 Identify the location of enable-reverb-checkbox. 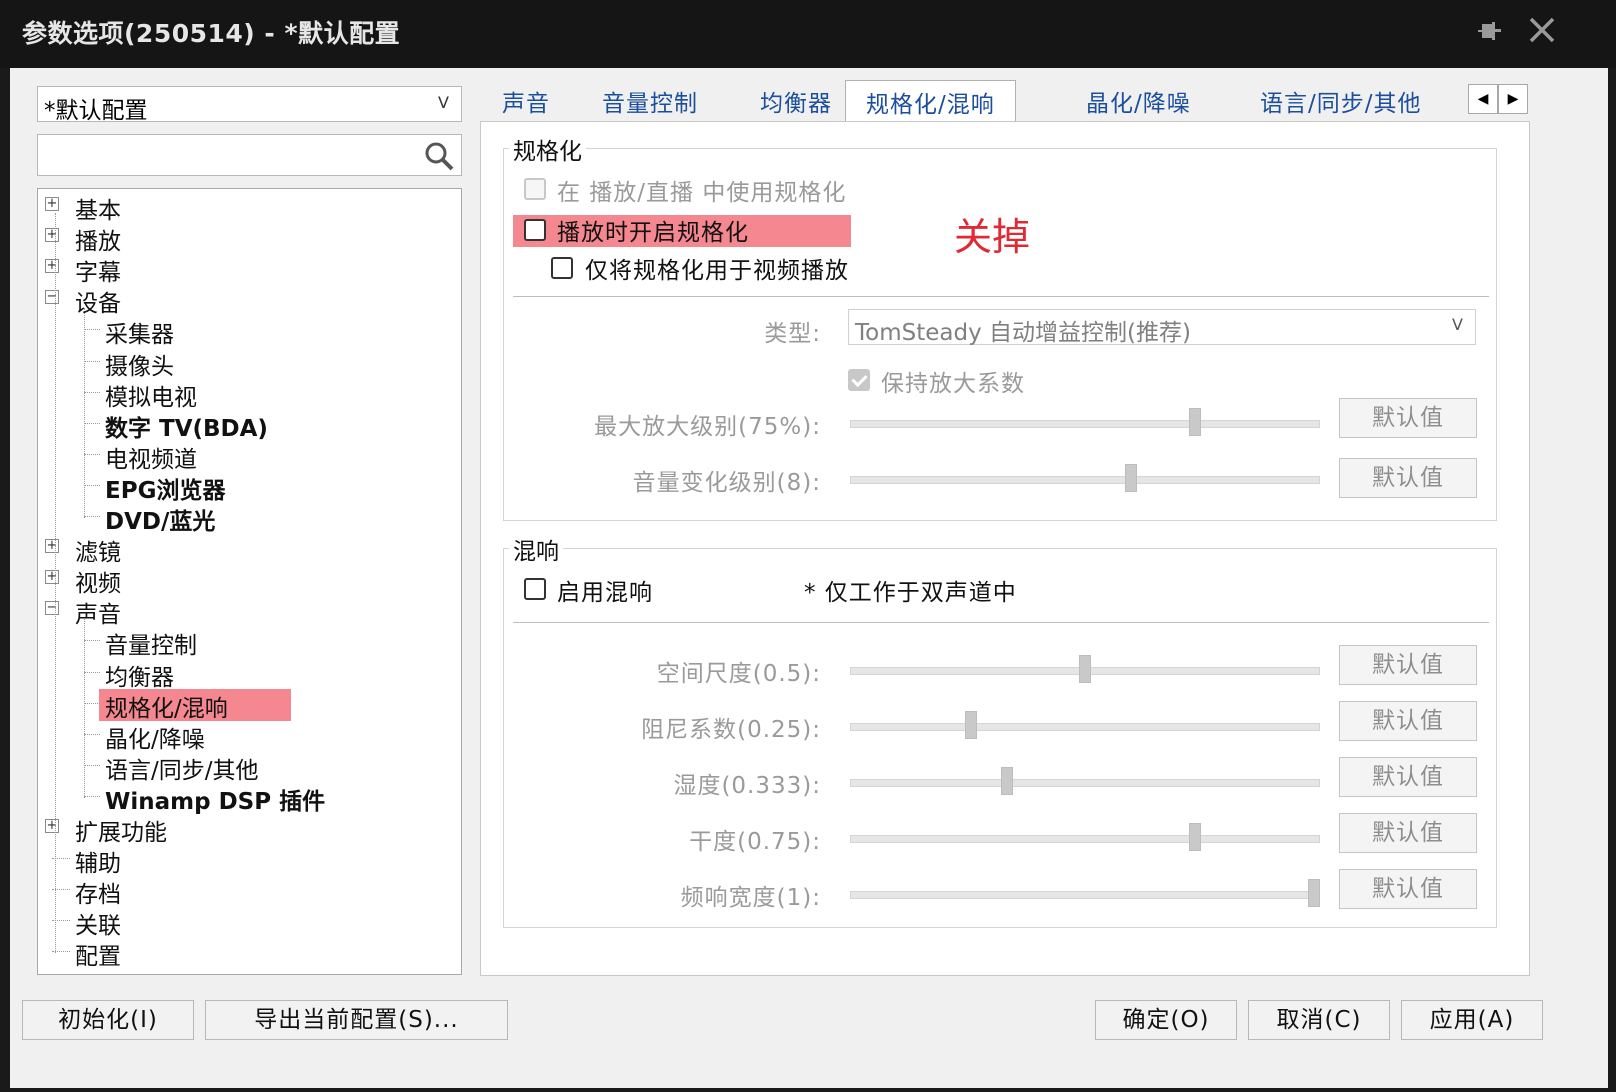
(535, 589).